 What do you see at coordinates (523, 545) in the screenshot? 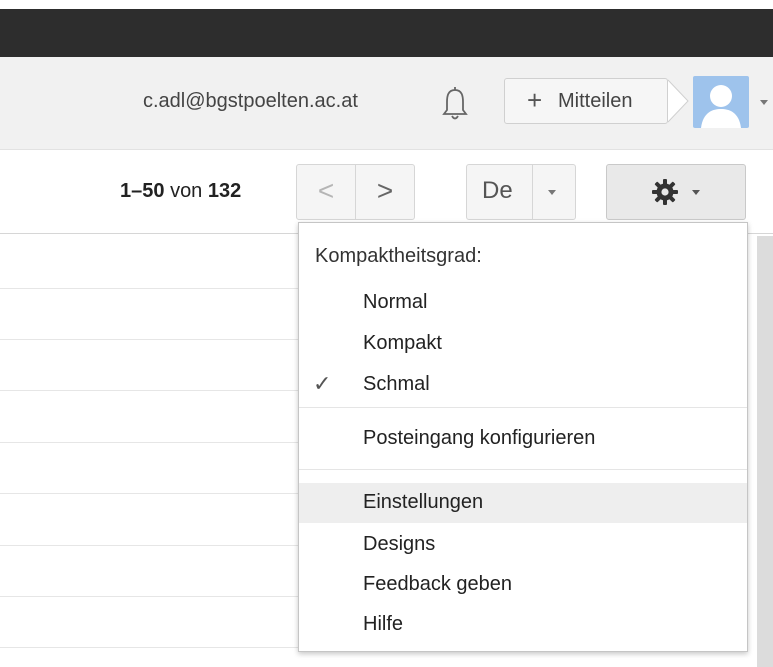
I see `menu-item-designs: Designs` at bounding box center [523, 545].